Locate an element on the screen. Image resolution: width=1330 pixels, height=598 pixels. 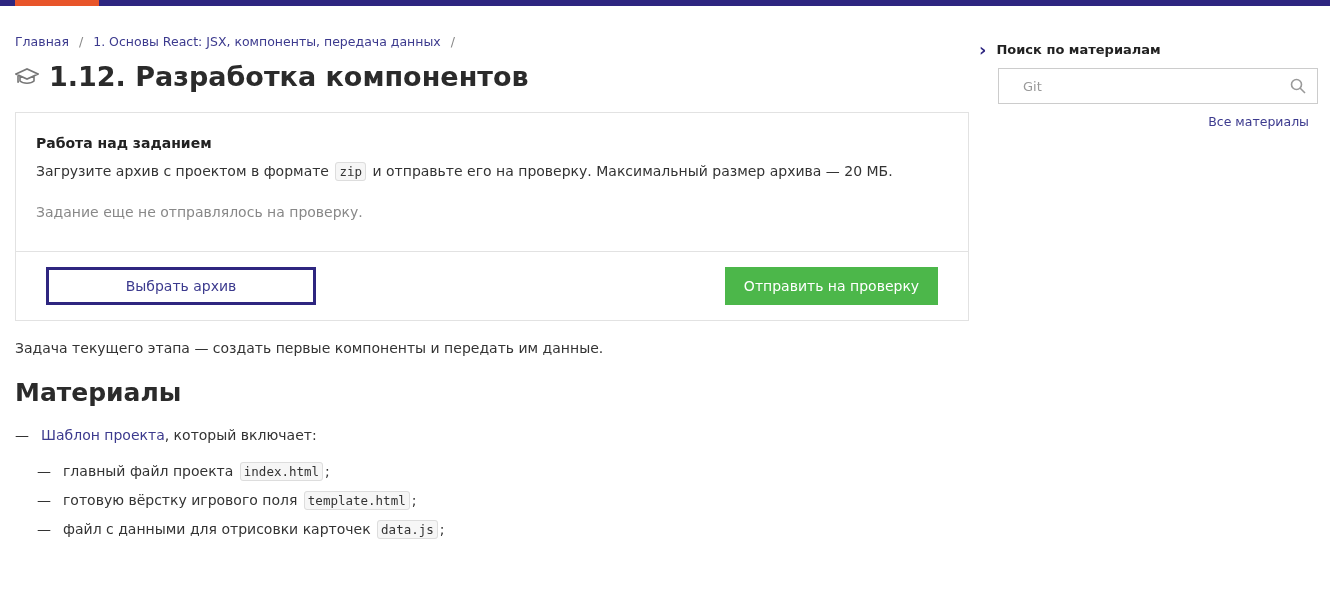
page-title: 1.12. Разработка компонентов is located at coordinates (289, 76).